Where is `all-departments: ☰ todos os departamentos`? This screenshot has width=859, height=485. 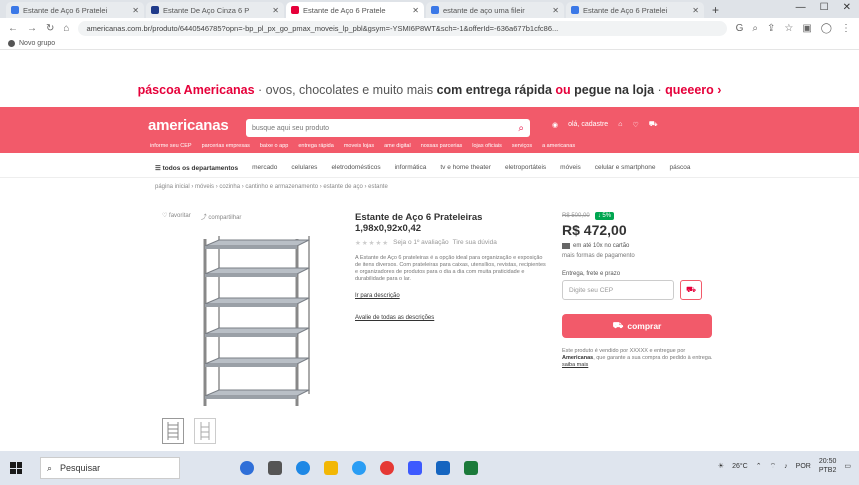
all-departments: ☰ todos os departamentos is located at coordinates (196, 168).